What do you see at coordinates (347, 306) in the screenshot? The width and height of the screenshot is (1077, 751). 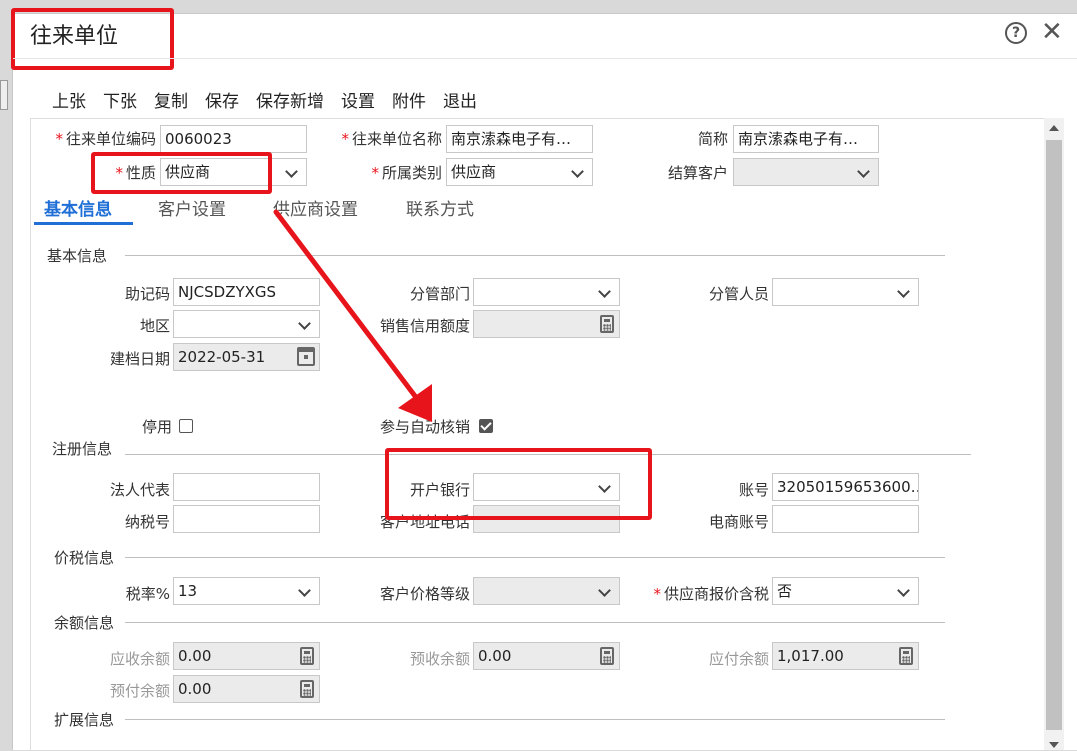 I see `arrow-shaft` at bounding box center [347, 306].